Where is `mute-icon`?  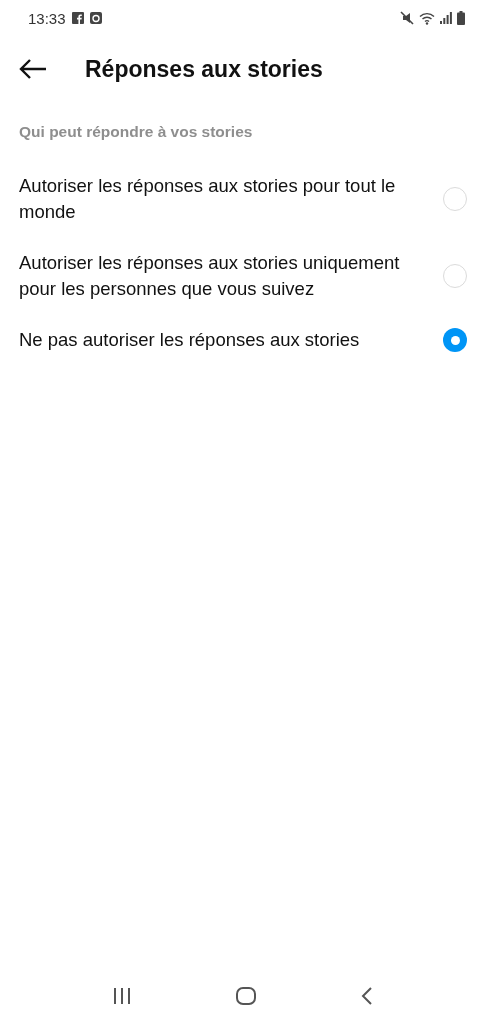 mute-icon is located at coordinates (407, 18).